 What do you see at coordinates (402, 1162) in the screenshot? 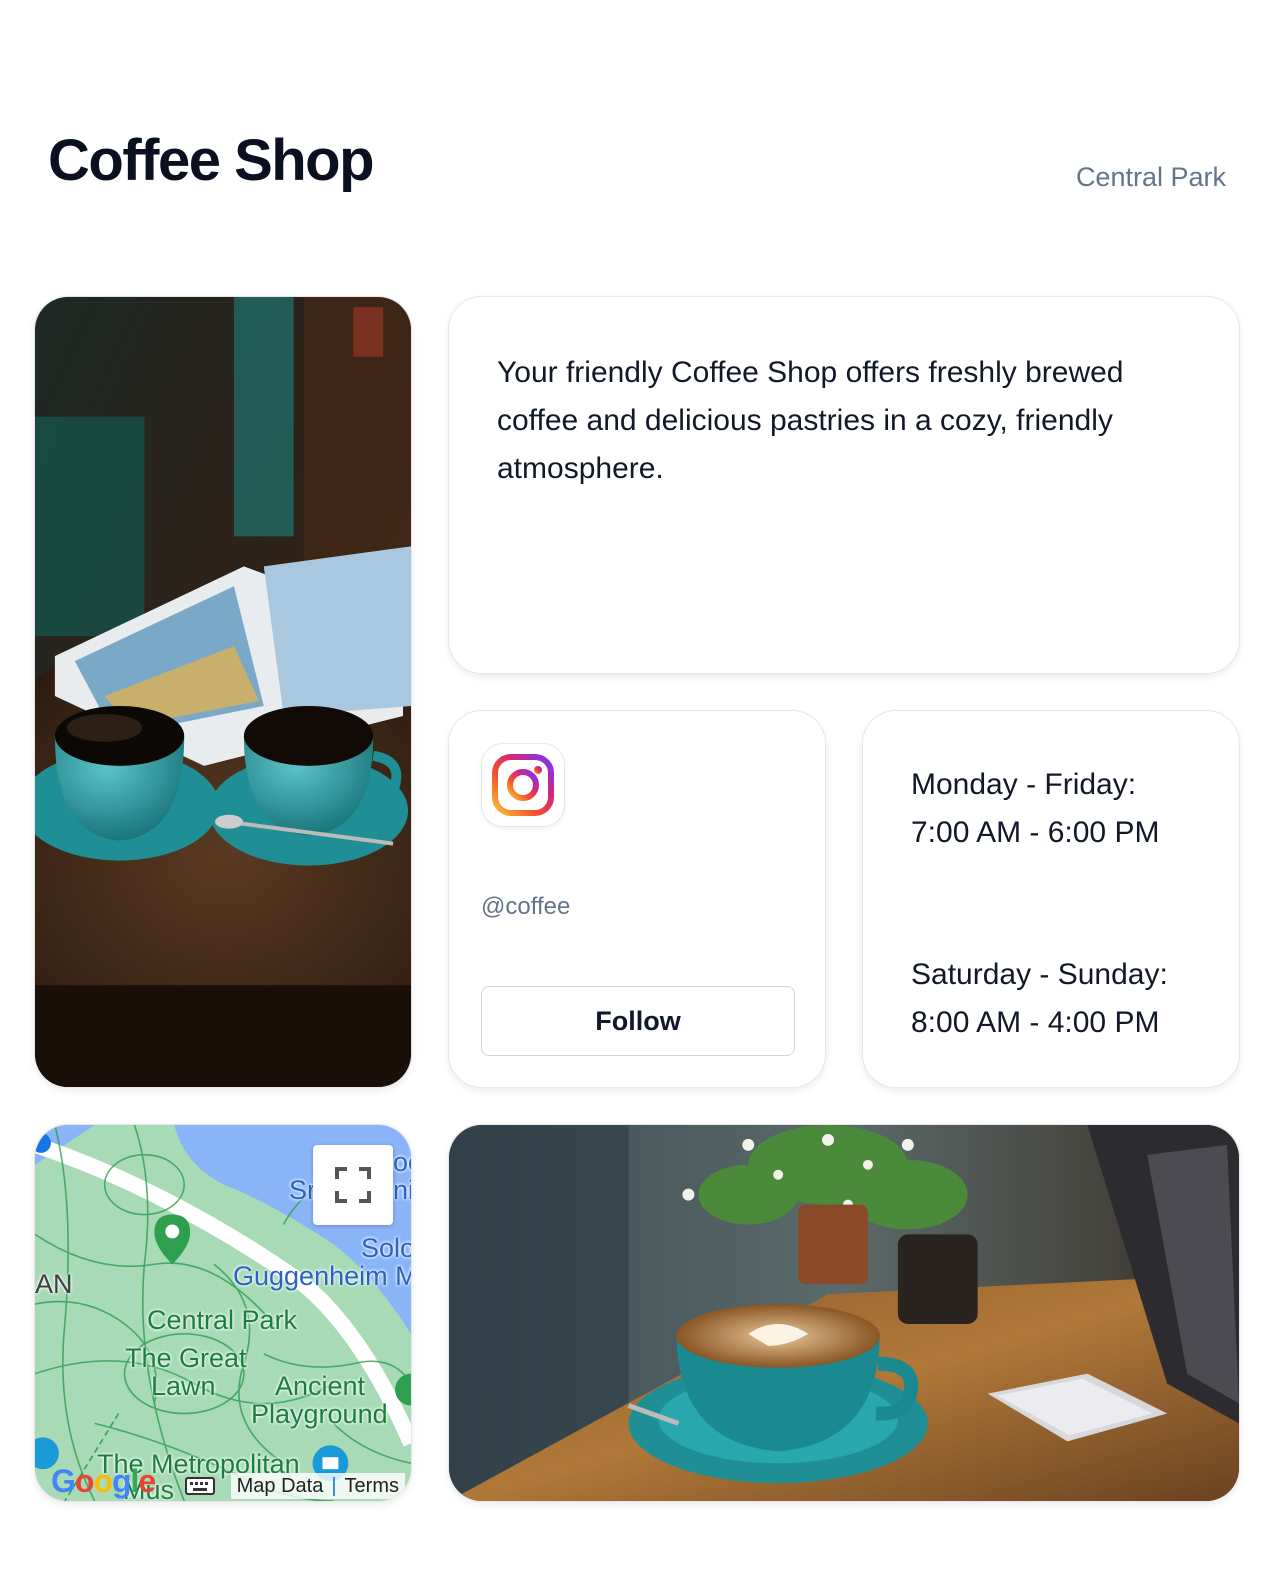
I see `map-label-oo: oo` at bounding box center [402, 1162].